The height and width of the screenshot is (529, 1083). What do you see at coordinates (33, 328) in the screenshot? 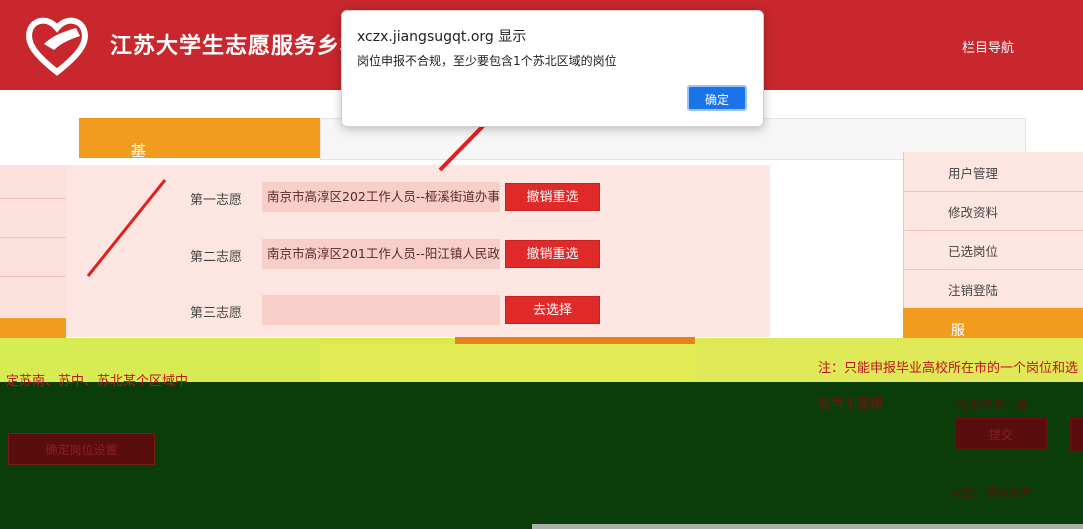
I see `left-orange-tab` at bounding box center [33, 328].